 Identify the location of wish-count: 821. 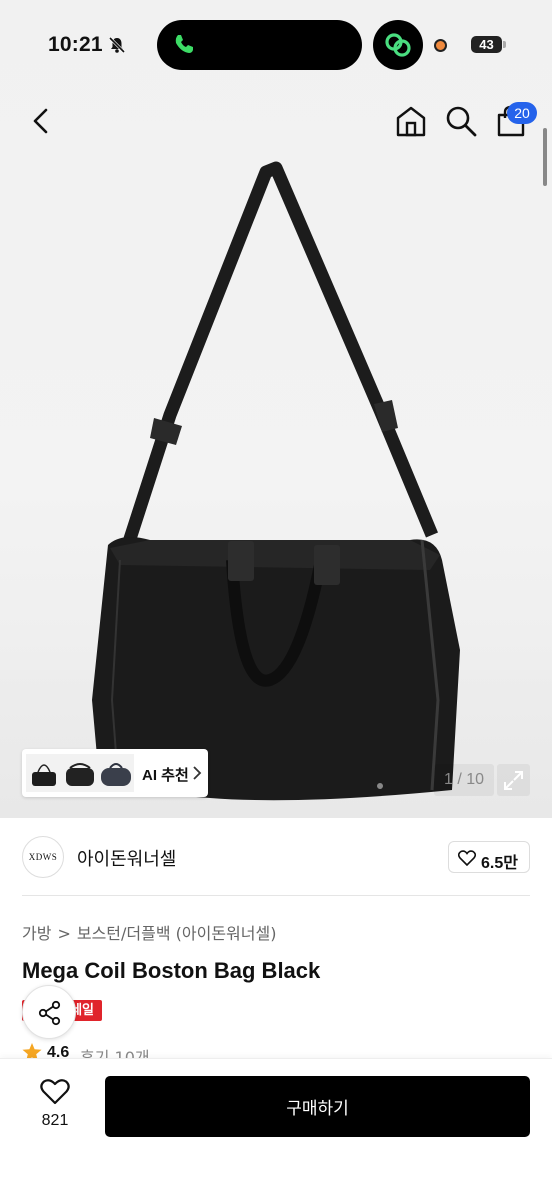
(55, 1120).